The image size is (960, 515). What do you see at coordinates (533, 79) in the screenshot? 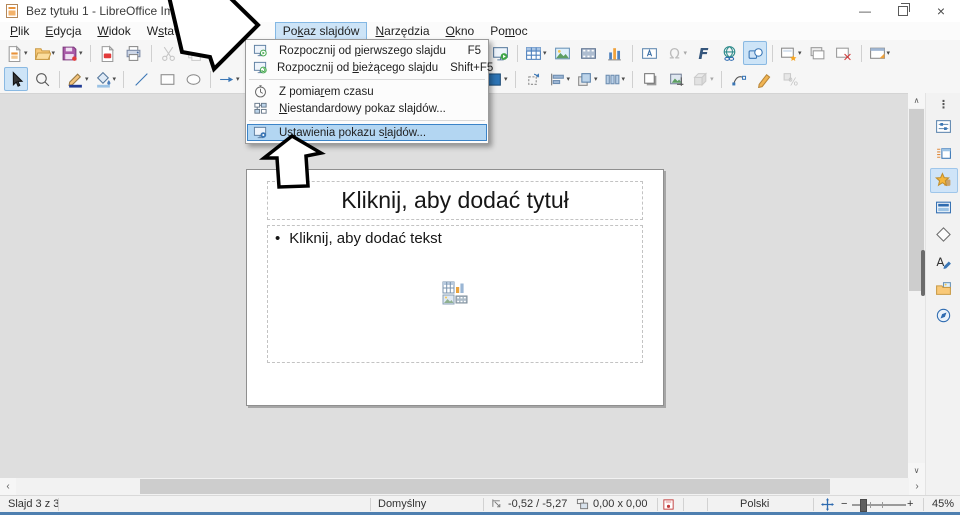
I see `rotate-button` at bounding box center [533, 79].